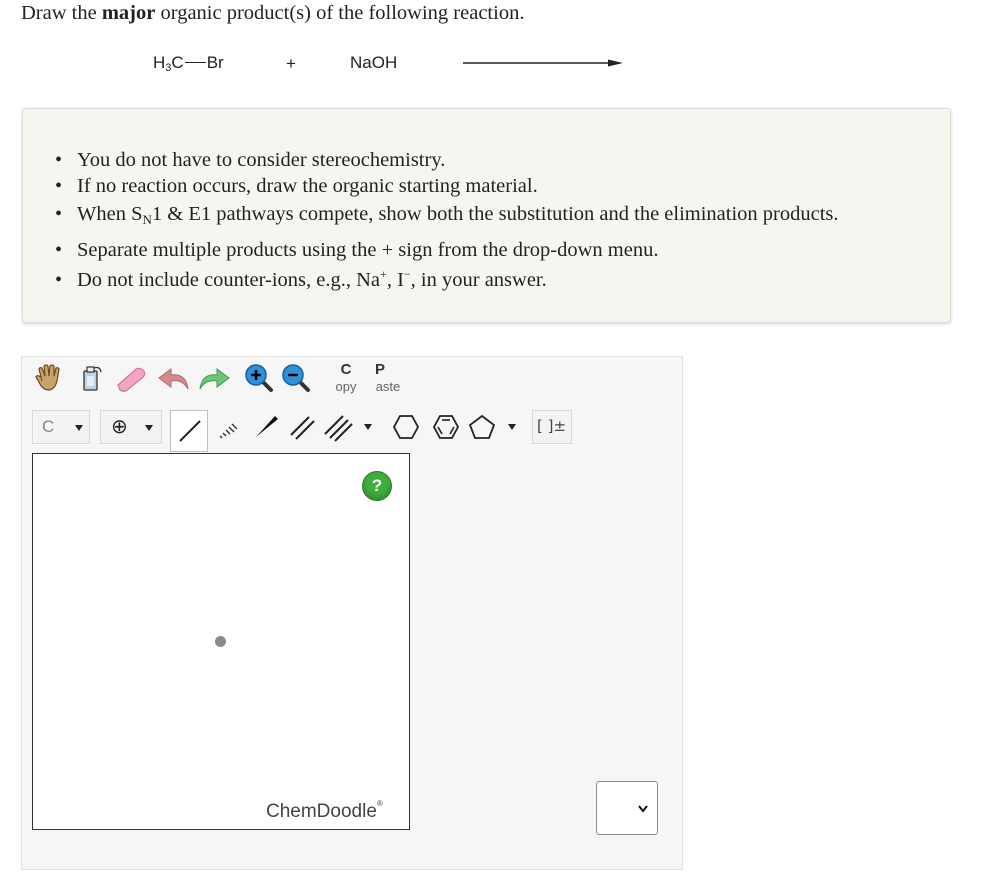 The height and width of the screenshot is (888, 1002). Describe the element at coordinates (383, 274) in the screenshot. I see `instruction-superscript: +` at that location.